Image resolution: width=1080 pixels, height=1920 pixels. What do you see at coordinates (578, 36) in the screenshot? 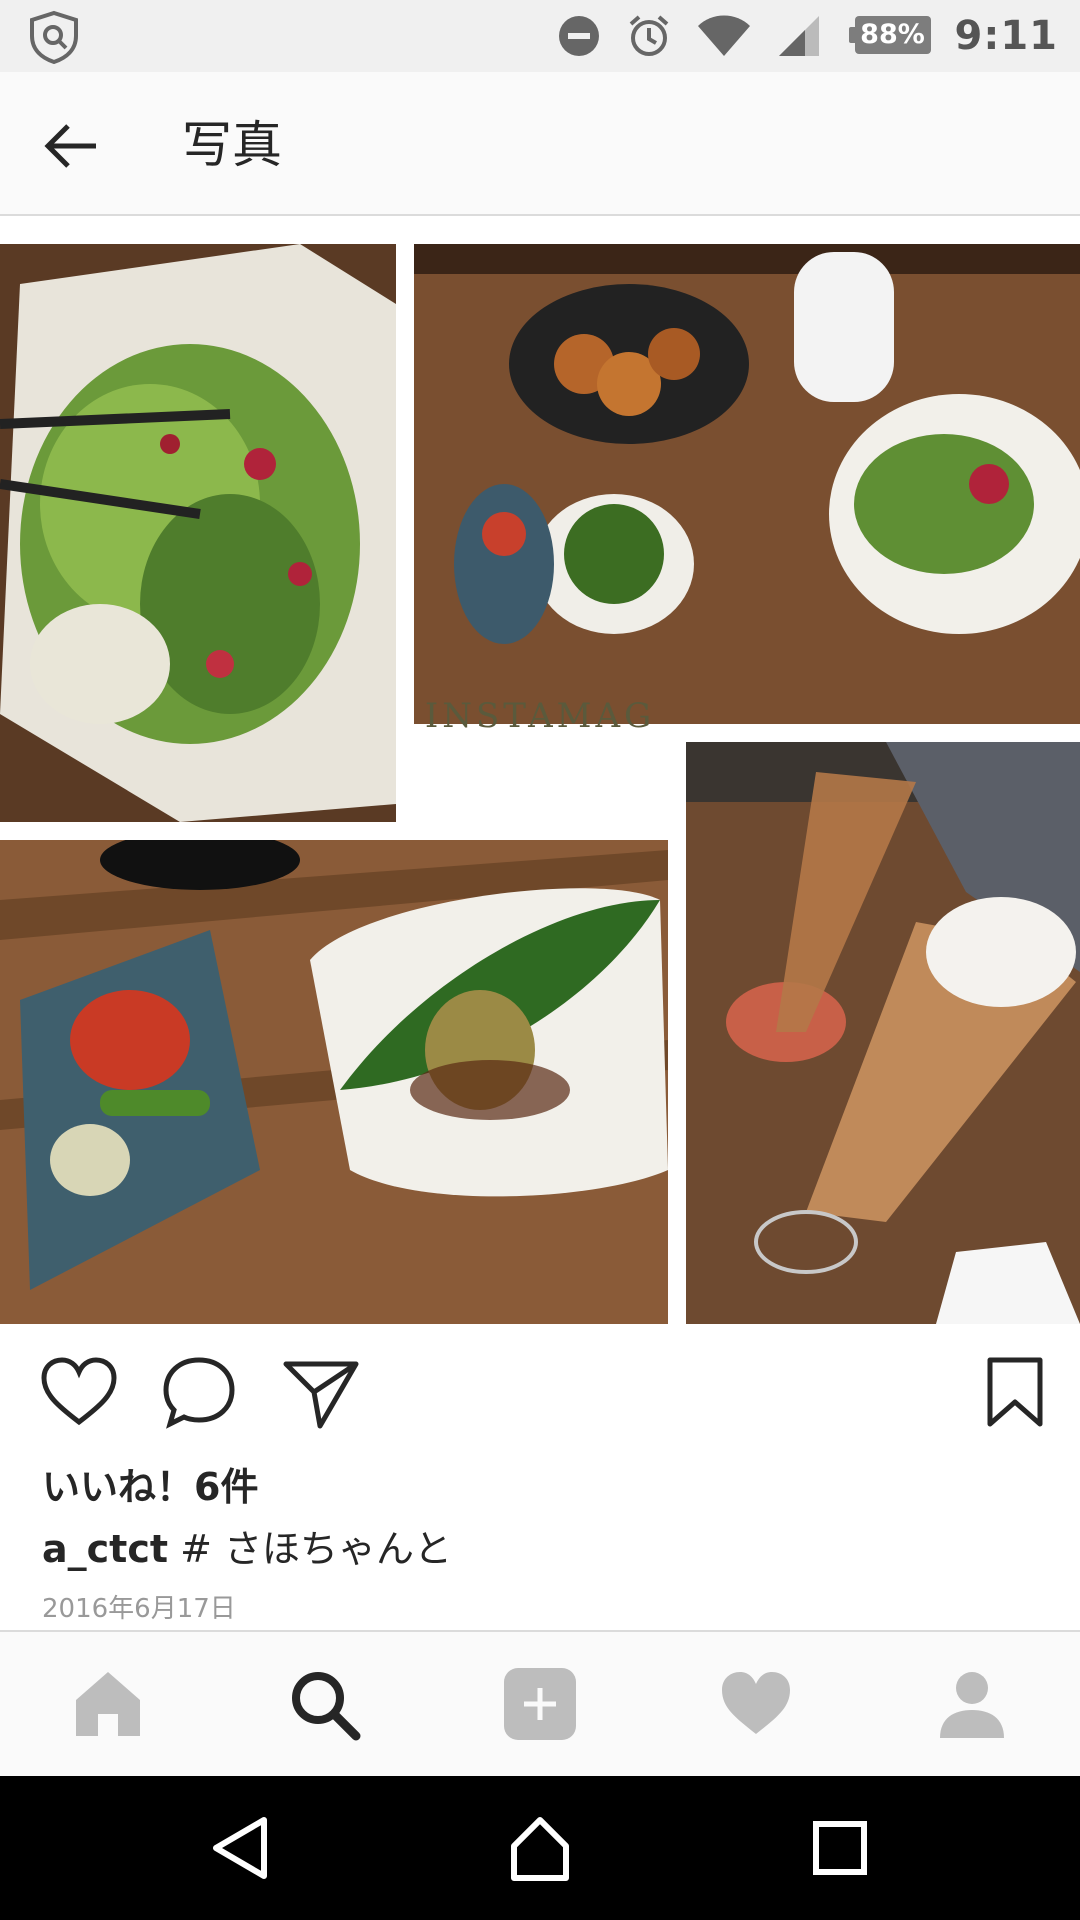
I see `do-not-disturb-icon` at bounding box center [578, 36].